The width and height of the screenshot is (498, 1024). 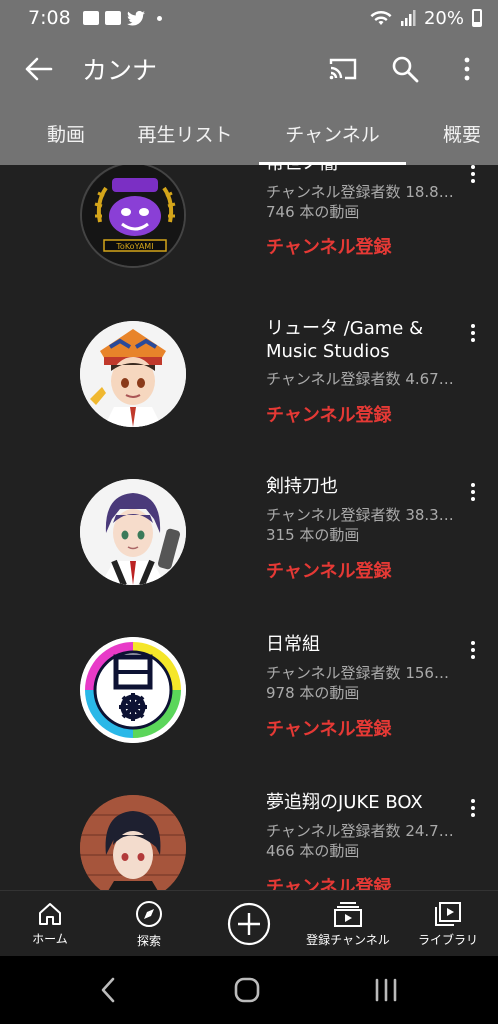 I want to click on home-circle-icon, so click(x=247, y=990).